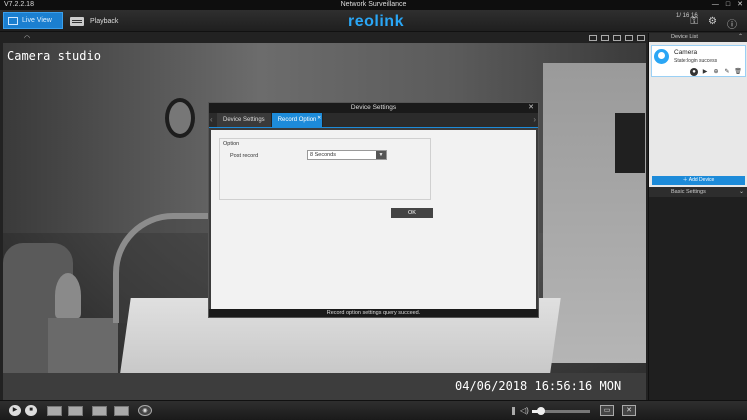 The width and height of the screenshot is (747, 420). I want to click on chevron-up-icon: ⌃, so click(740, 37).